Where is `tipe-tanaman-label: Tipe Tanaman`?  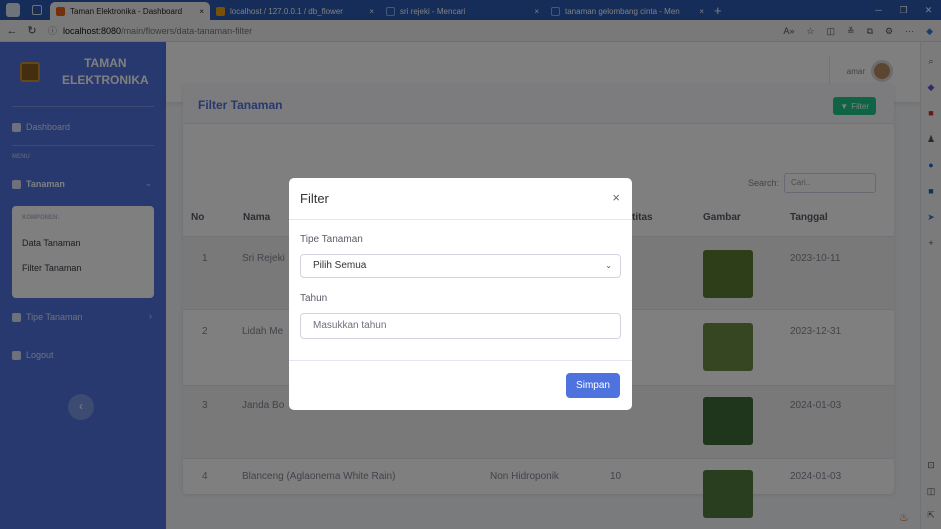
tipe-tanaman-label: Tipe Tanaman is located at coordinates (331, 239).